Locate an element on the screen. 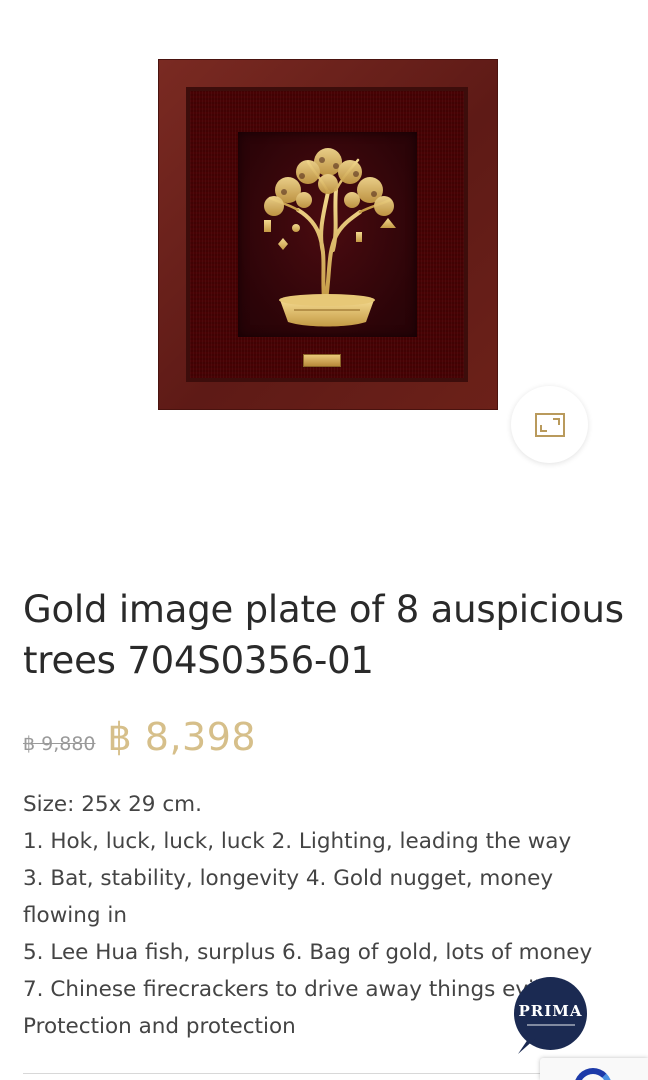 This screenshot has height=1080, width=648. chat-brand: PRIMA is located at coordinates (550, 1010).